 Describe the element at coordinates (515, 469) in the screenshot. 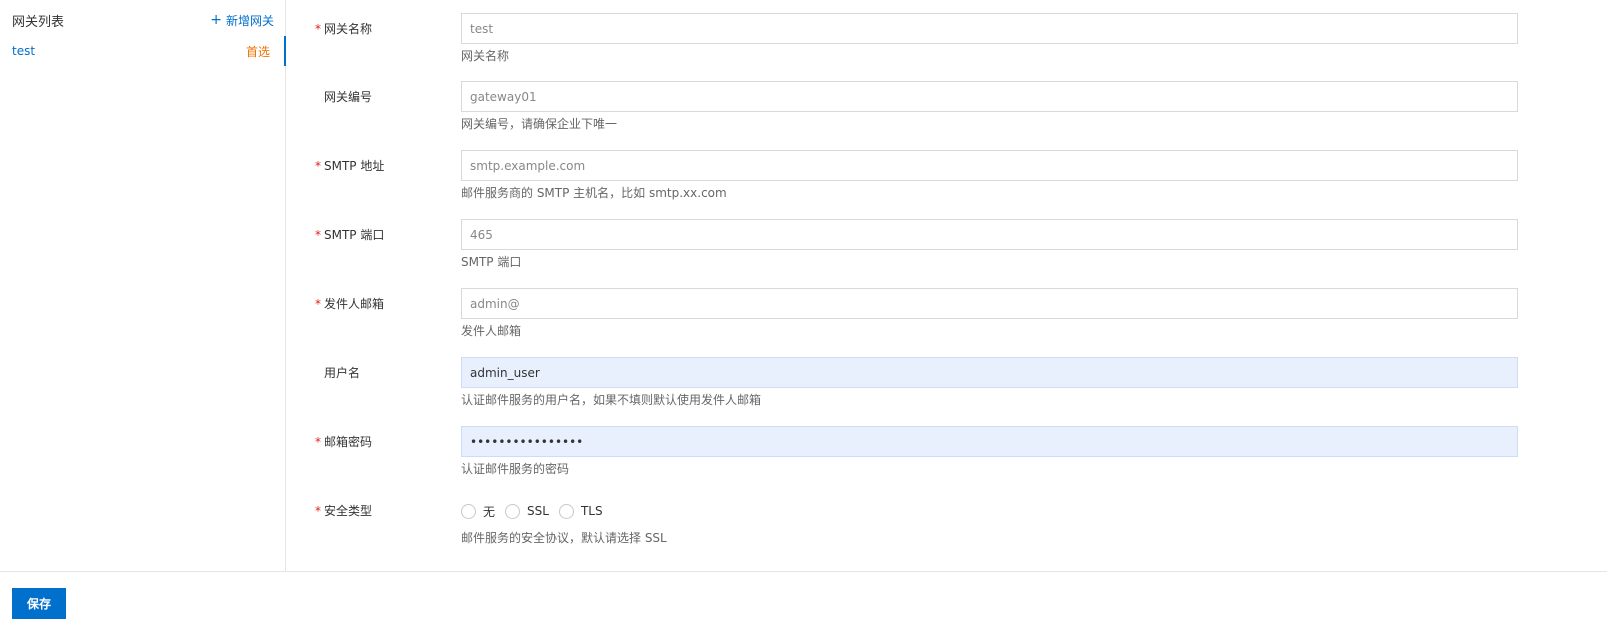

I see `password-help: 认证邮件服务的密码` at that location.